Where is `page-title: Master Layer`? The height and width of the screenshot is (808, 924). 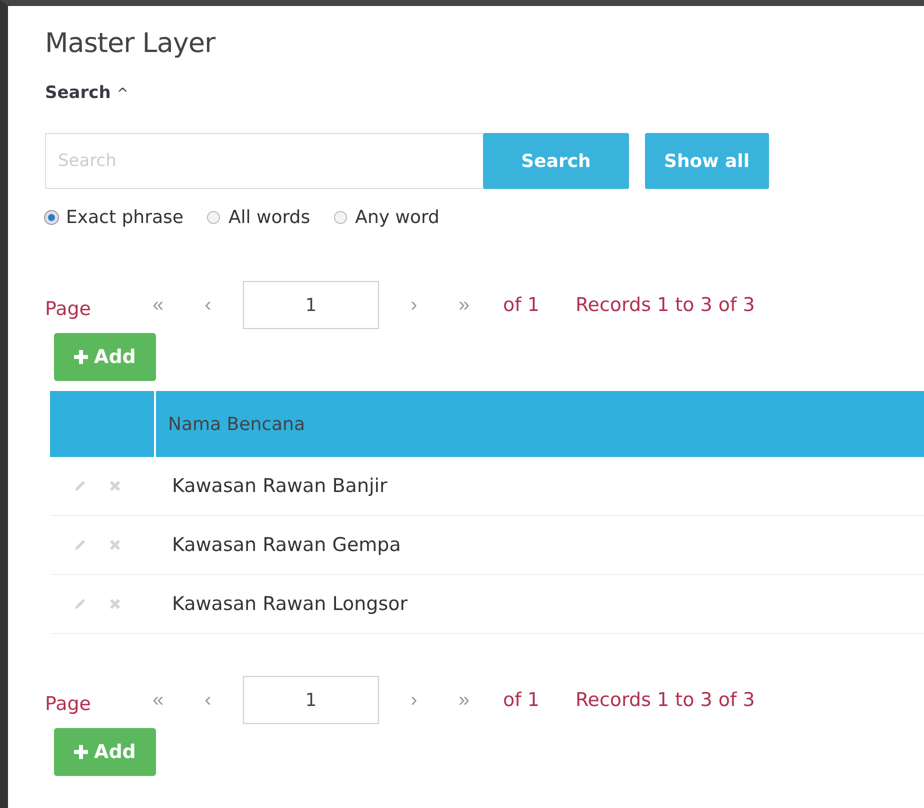
page-title: Master Layer is located at coordinates (131, 43).